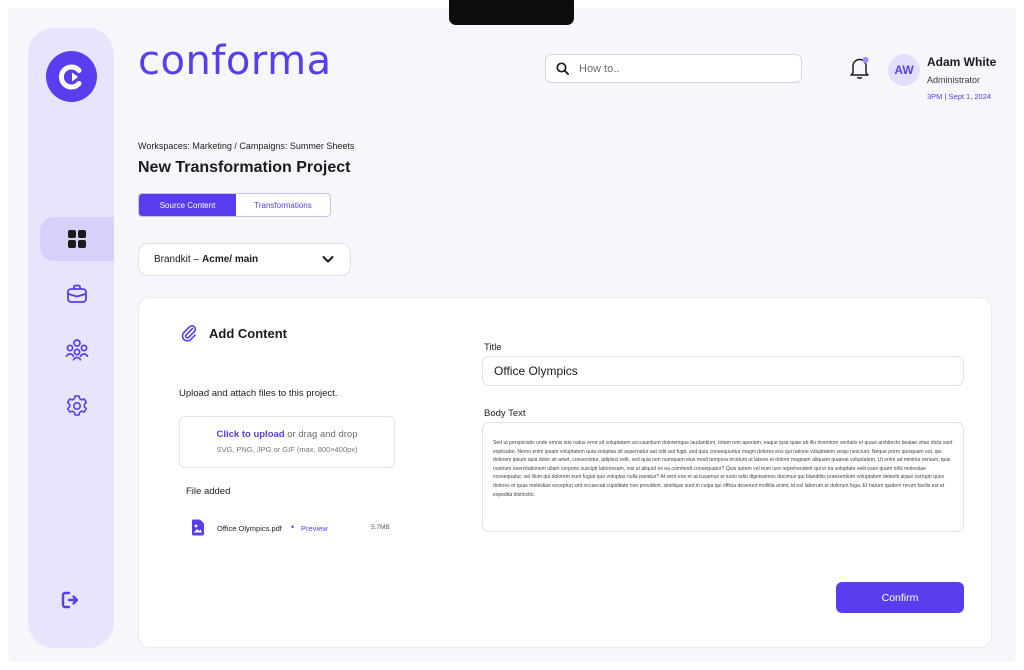 This screenshot has height=670, width=1024. I want to click on tab-transformations: Transformations, so click(283, 205).